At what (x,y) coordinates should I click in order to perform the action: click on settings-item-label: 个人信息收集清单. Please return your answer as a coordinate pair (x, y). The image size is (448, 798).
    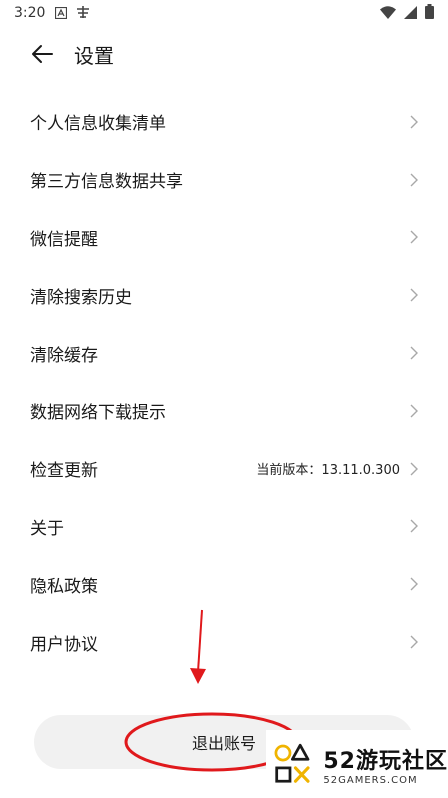
    Looking at the image, I should click on (98, 124).